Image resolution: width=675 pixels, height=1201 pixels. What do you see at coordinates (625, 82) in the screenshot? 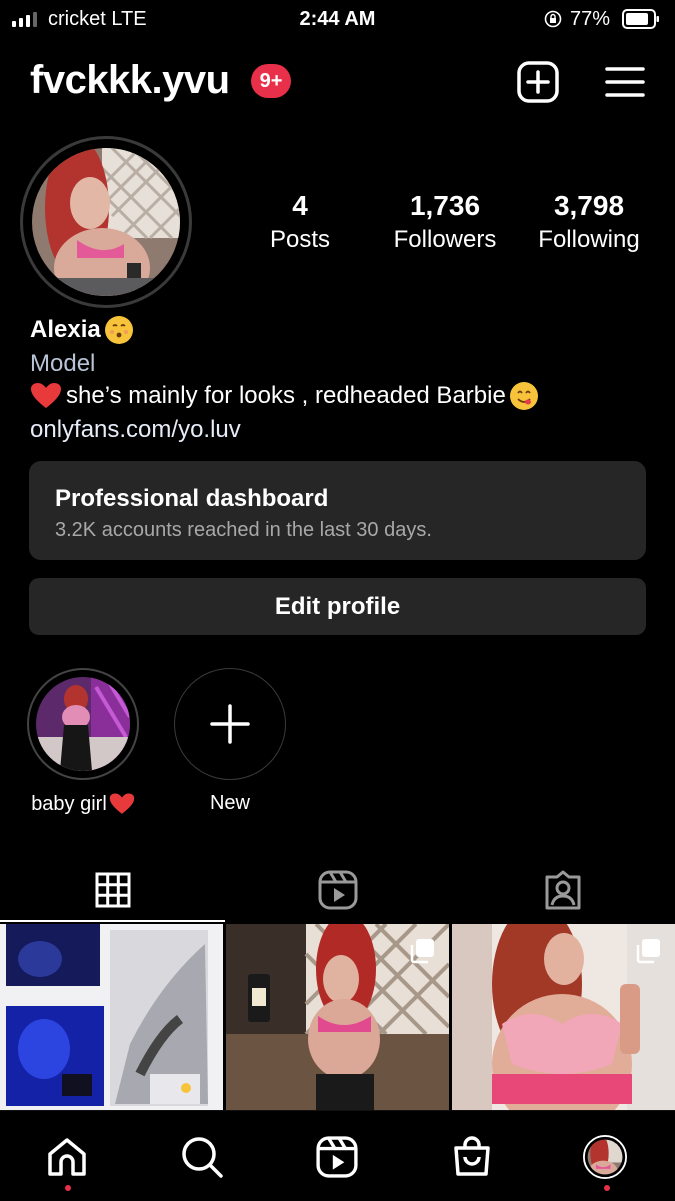
I see `hamburger-menu-icon` at bounding box center [625, 82].